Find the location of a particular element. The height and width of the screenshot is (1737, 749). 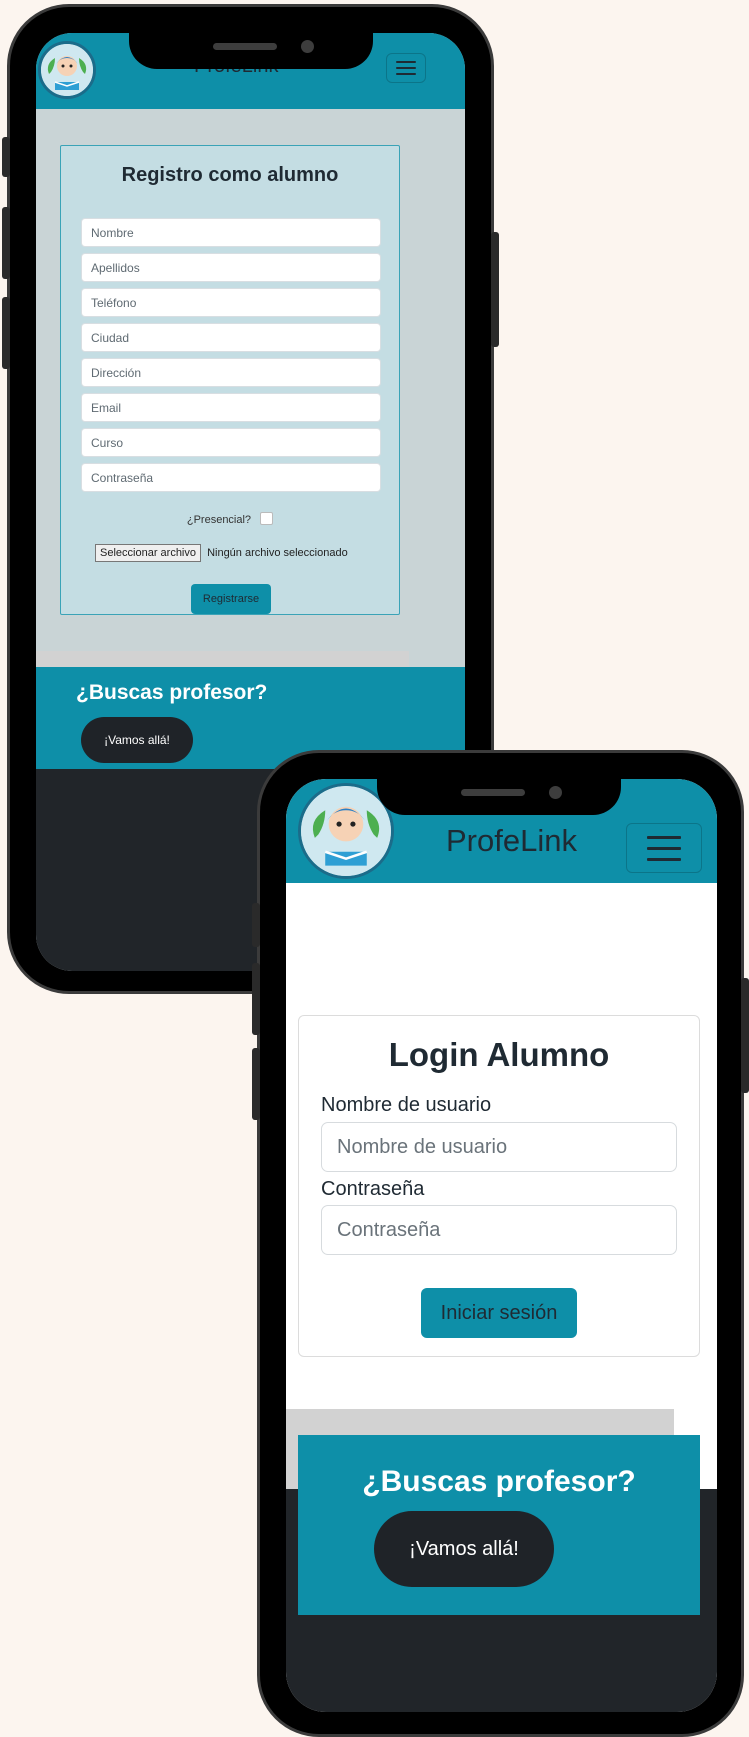

email-input is located at coordinates (231, 407).